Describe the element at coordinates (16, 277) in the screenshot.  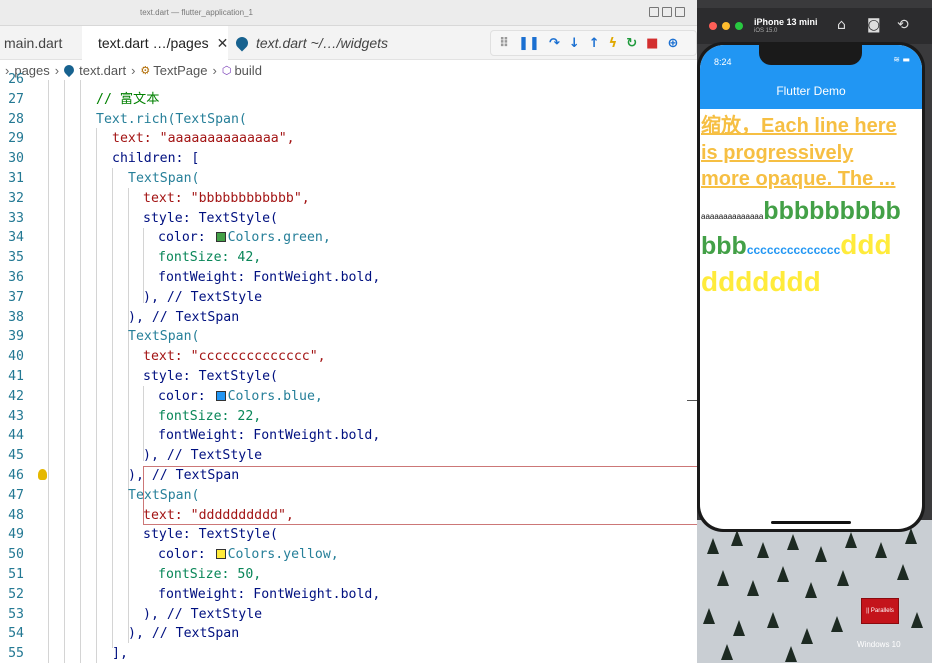
I see `line-number: 36` at that location.